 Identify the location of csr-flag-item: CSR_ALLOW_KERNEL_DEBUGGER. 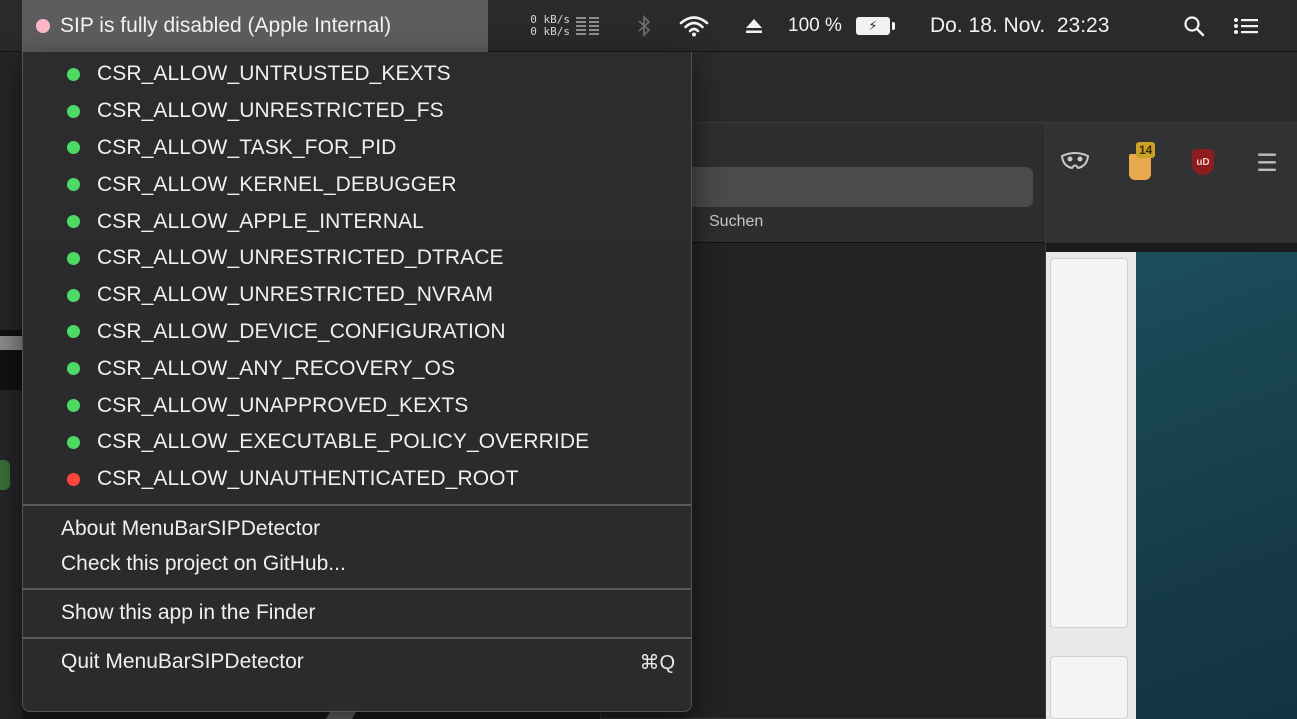
(357, 184).